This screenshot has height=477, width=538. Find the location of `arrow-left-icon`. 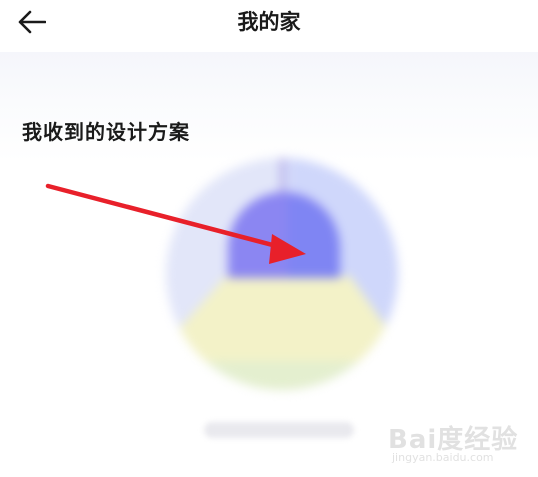

arrow-left-icon is located at coordinates (32, 22).